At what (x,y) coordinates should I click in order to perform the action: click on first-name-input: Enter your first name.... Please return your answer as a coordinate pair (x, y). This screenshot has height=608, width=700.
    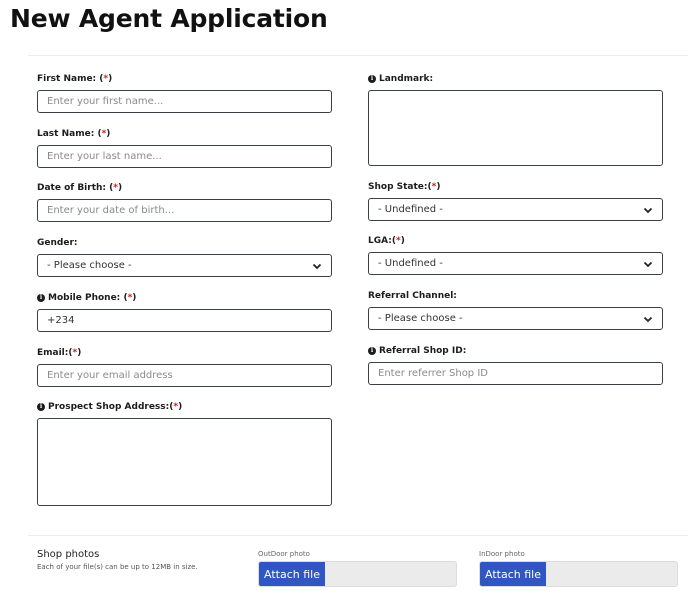
    Looking at the image, I should click on (184, 101).